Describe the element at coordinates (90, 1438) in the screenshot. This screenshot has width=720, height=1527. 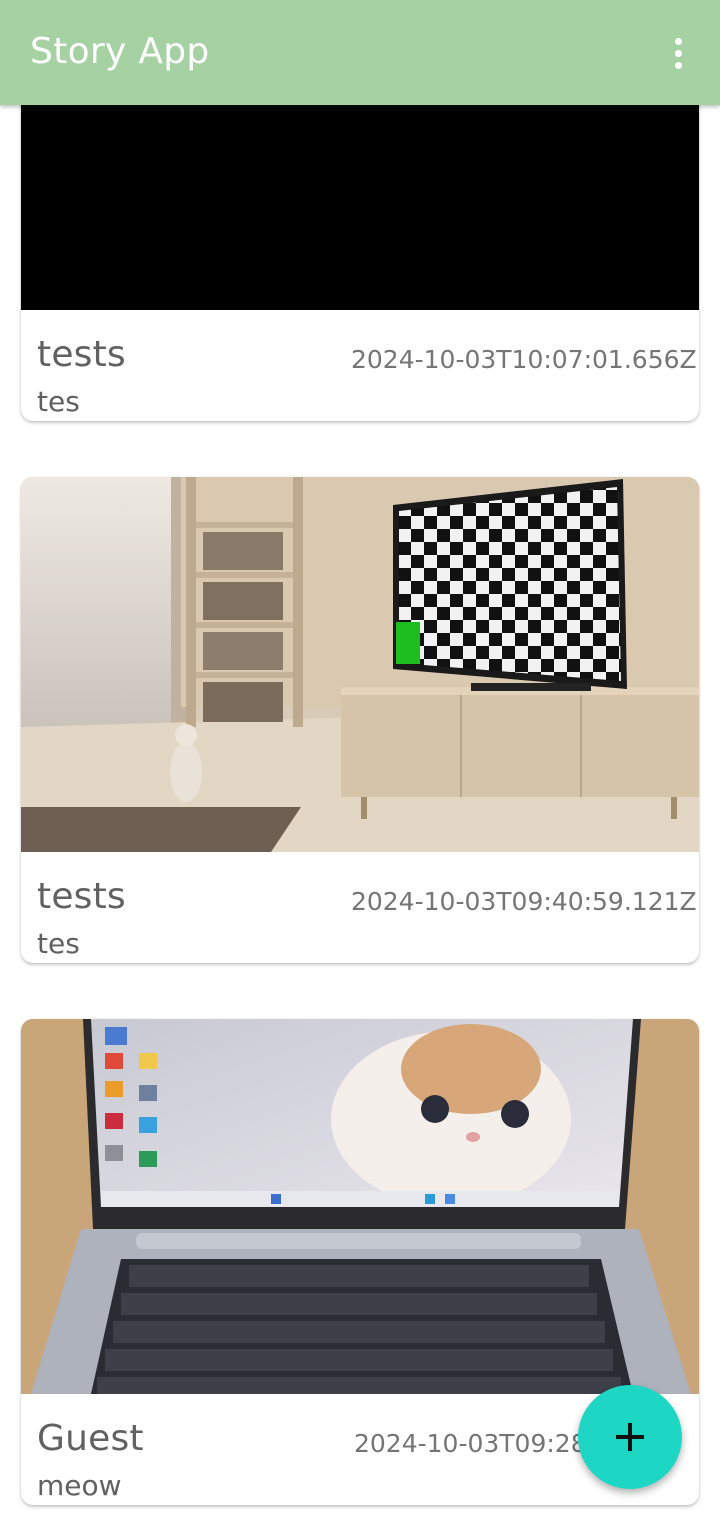
I see `story-name: Guest` at that location.